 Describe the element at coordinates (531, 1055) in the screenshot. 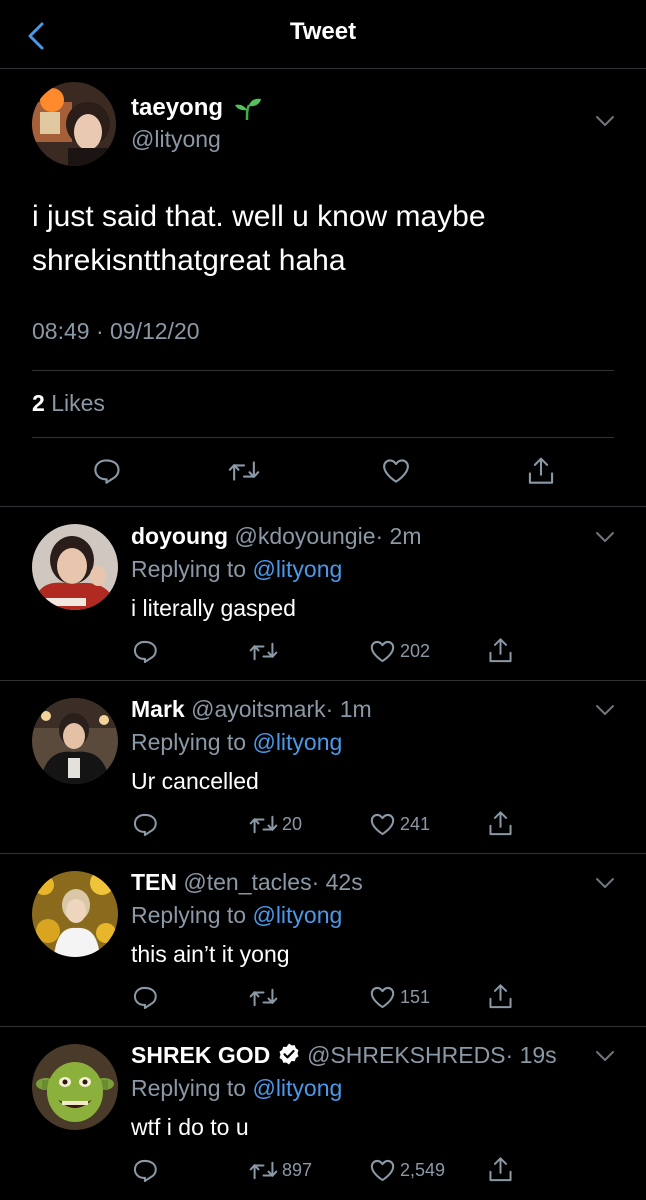

I see `reply-time: · 19s` at that location.